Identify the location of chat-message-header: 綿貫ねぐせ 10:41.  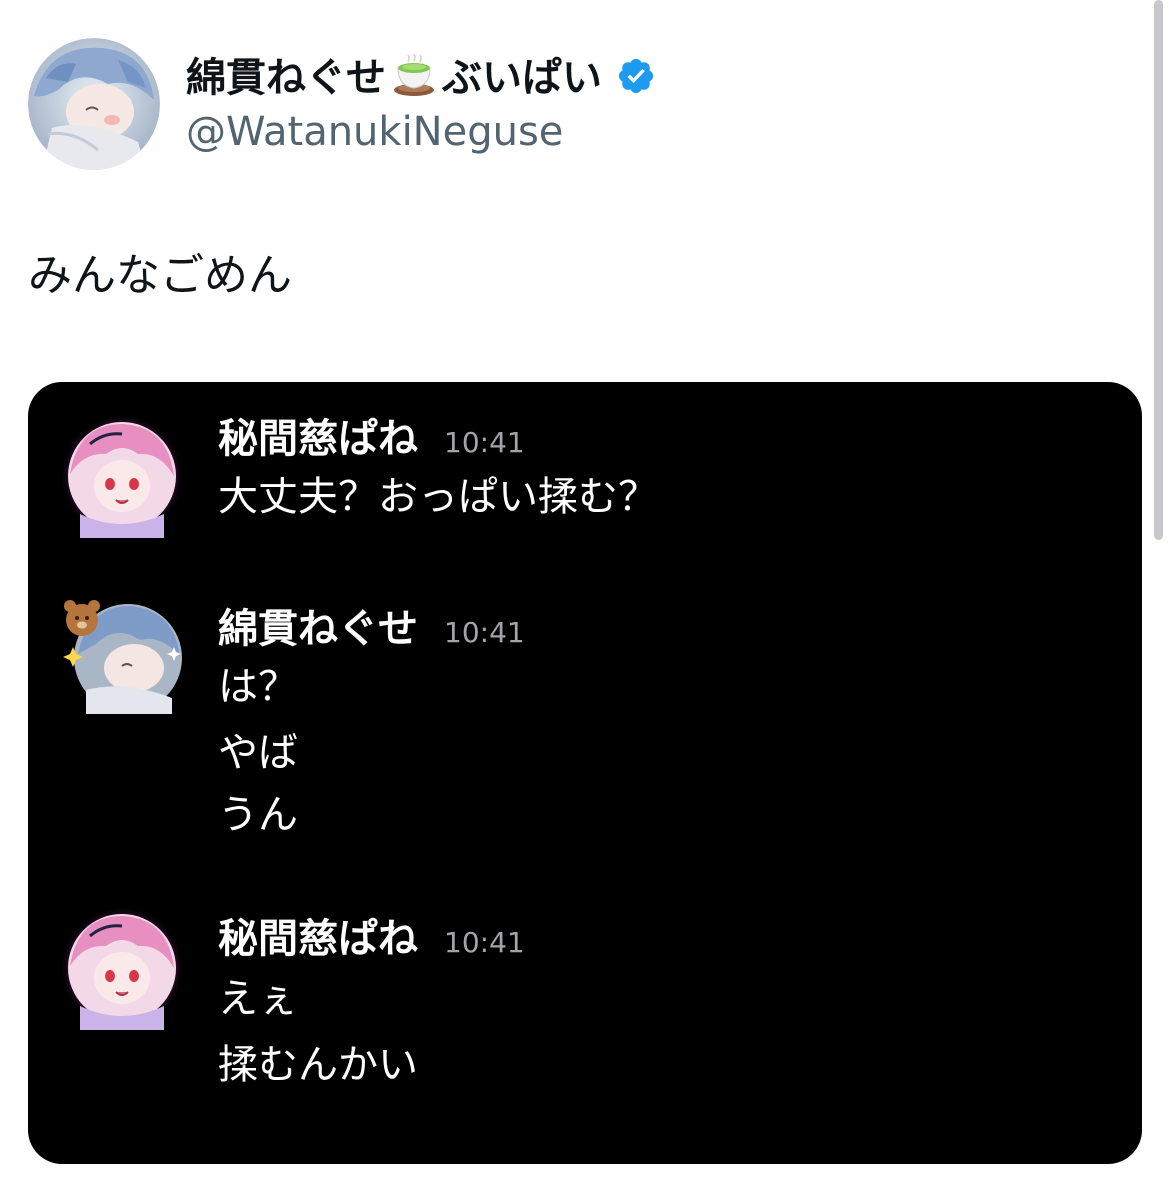
(371, 631).